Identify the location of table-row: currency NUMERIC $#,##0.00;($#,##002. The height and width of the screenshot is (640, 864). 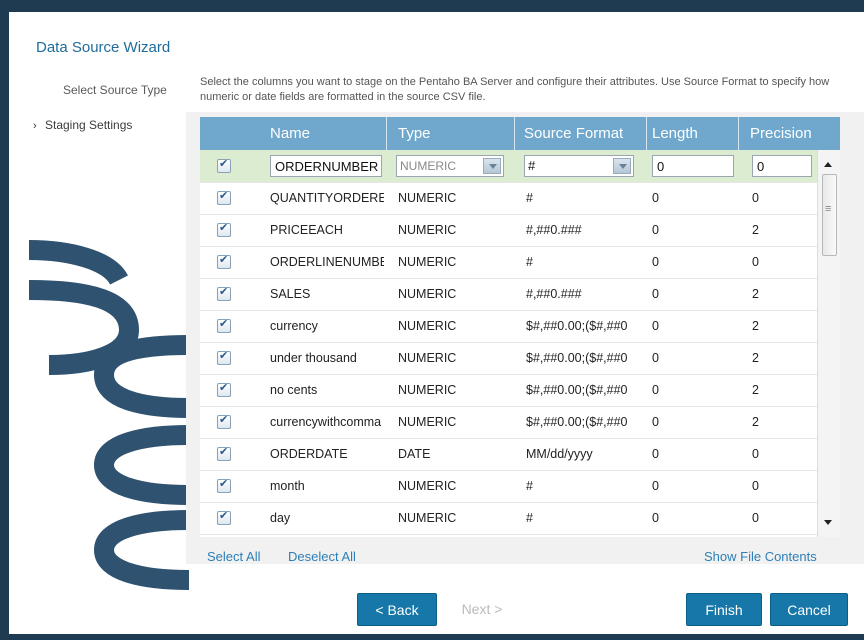
(508, 326).